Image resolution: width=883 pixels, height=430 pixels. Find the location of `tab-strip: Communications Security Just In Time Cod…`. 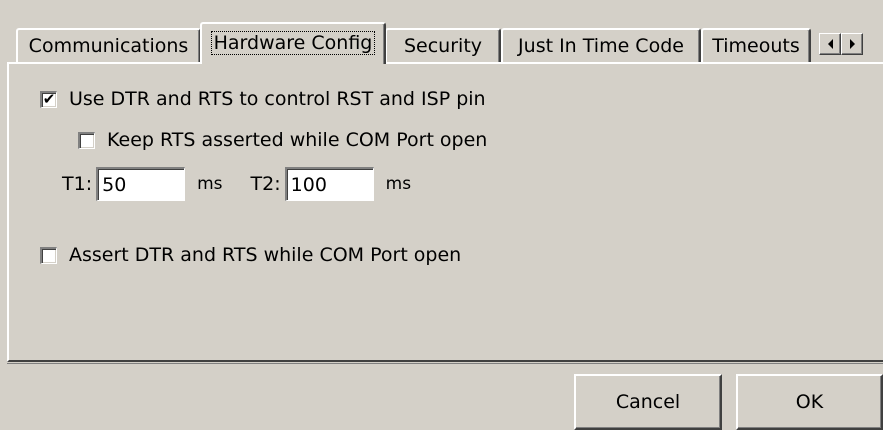

tab-strip: Communications Security Just In Time Cod… is located at coordinates (449, 43).